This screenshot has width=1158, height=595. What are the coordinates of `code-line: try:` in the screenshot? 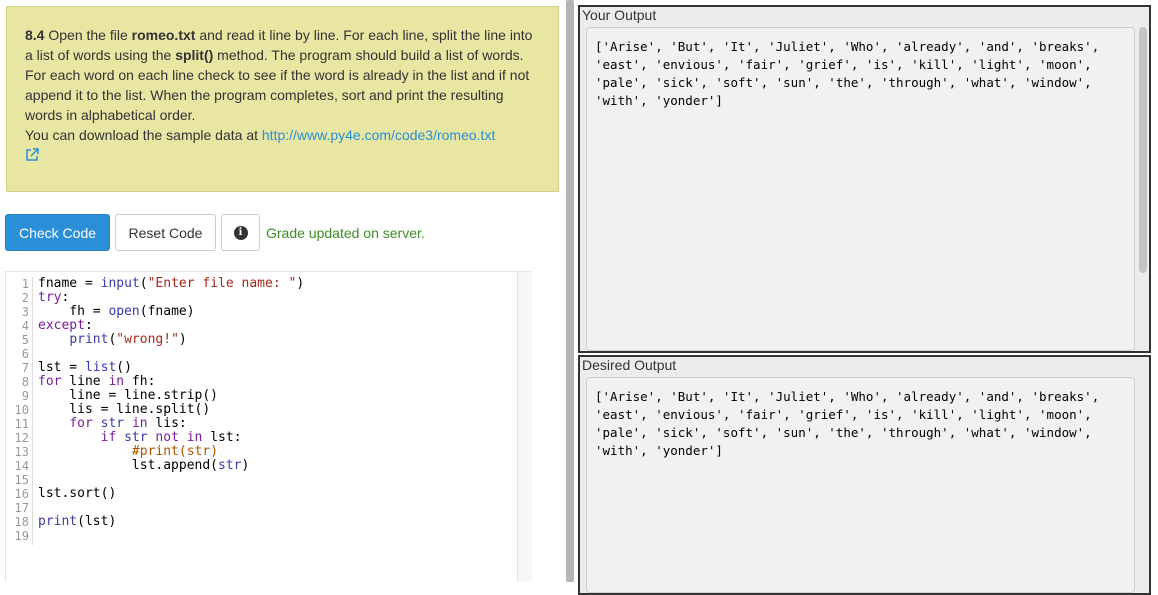 It's located at (54, 297).